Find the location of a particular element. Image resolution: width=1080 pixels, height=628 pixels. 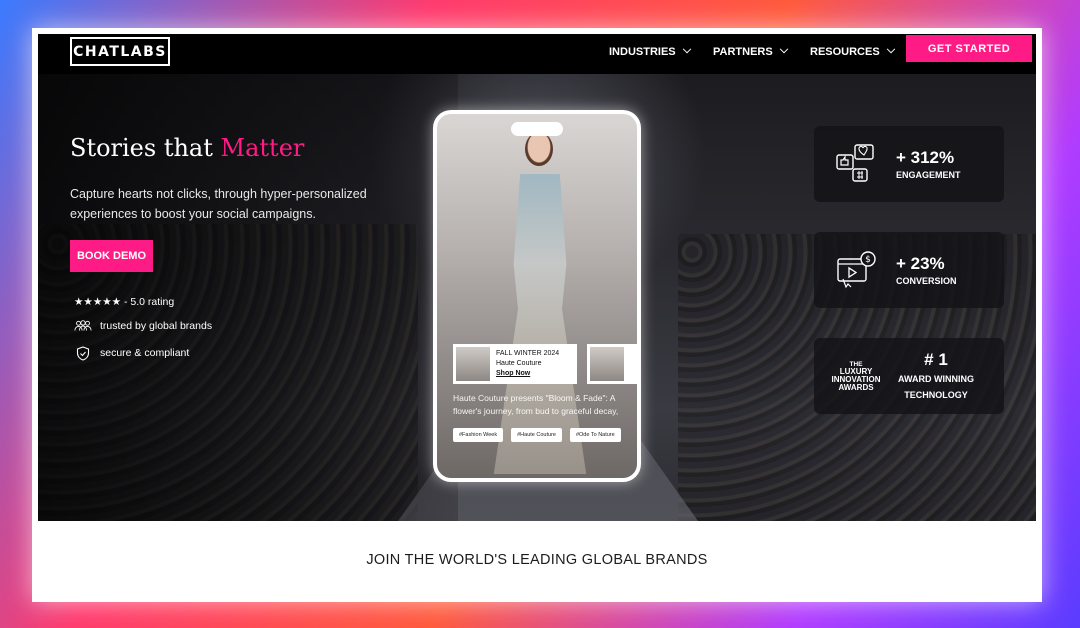

award-label-1: AWARD WINNING is located at coordinates (936, 379).